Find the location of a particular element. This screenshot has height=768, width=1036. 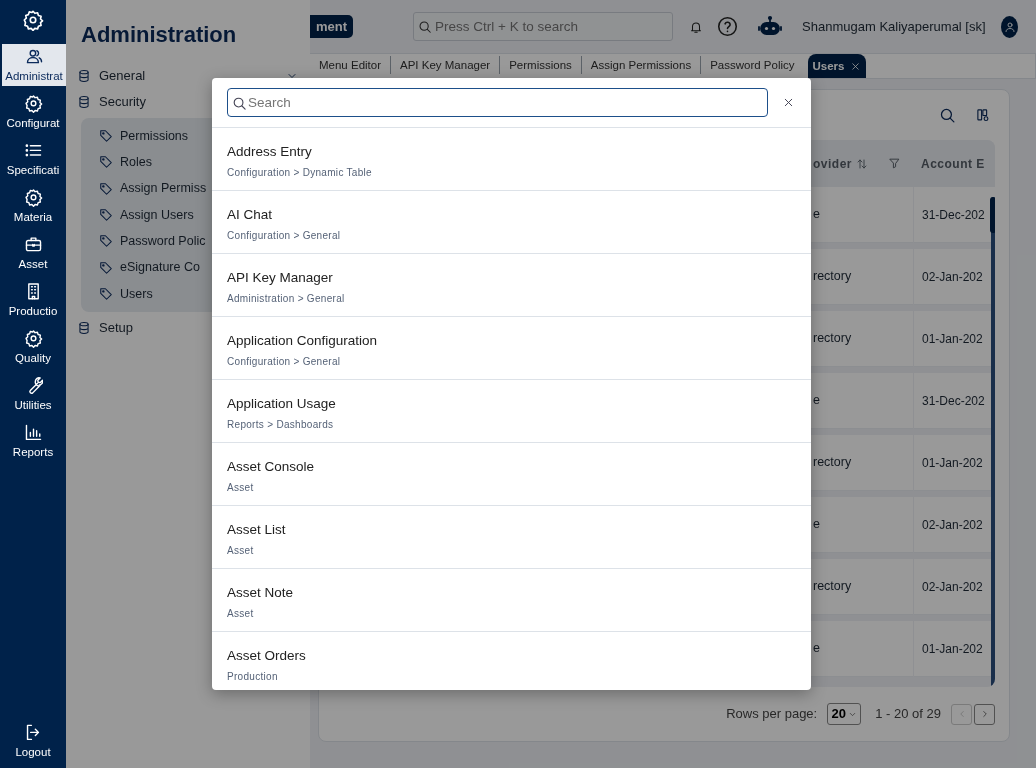

close-button is located at coordinates (788, 102).